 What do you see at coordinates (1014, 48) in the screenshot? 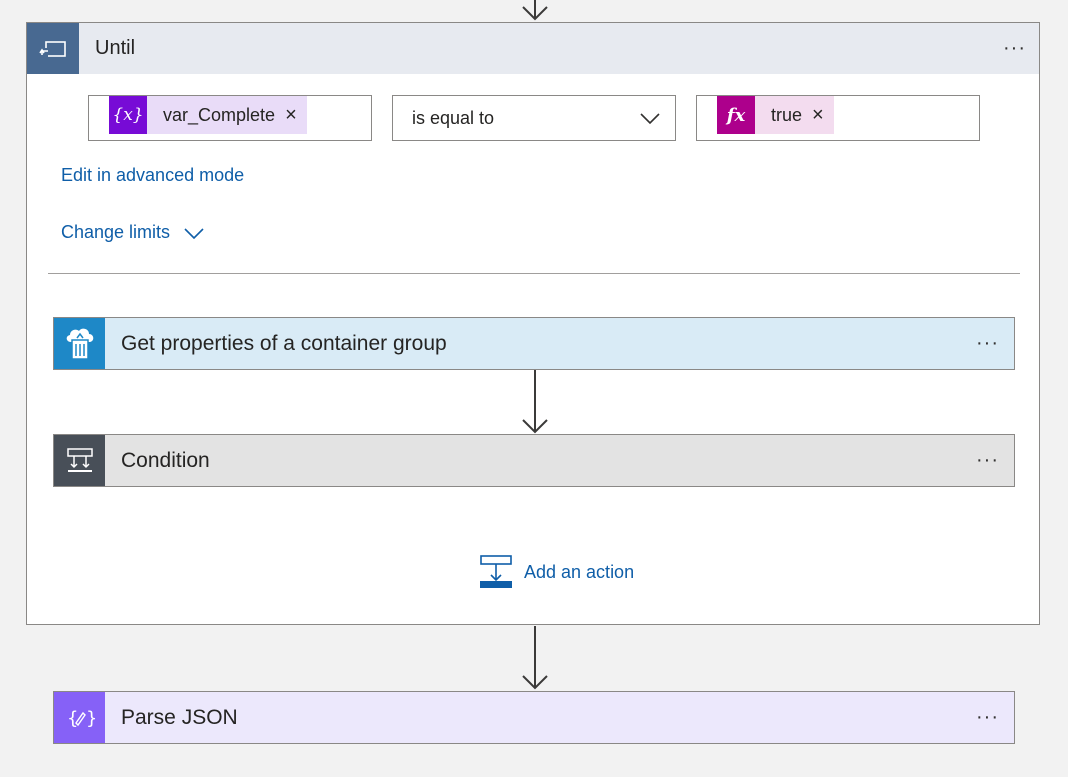
I see `until-more-menu: ···` at bounding box center [1014, 48].